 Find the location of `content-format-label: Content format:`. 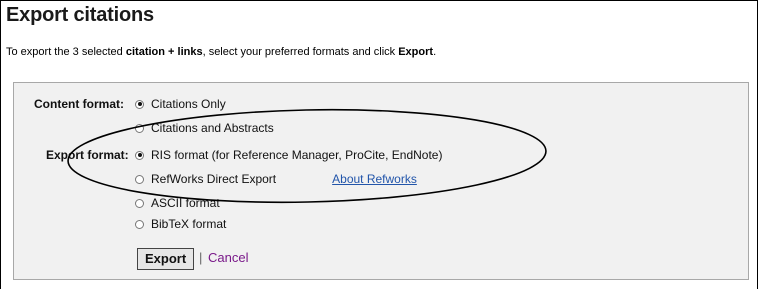

content-format-label: Content format: is located at coordinates (79, 104).